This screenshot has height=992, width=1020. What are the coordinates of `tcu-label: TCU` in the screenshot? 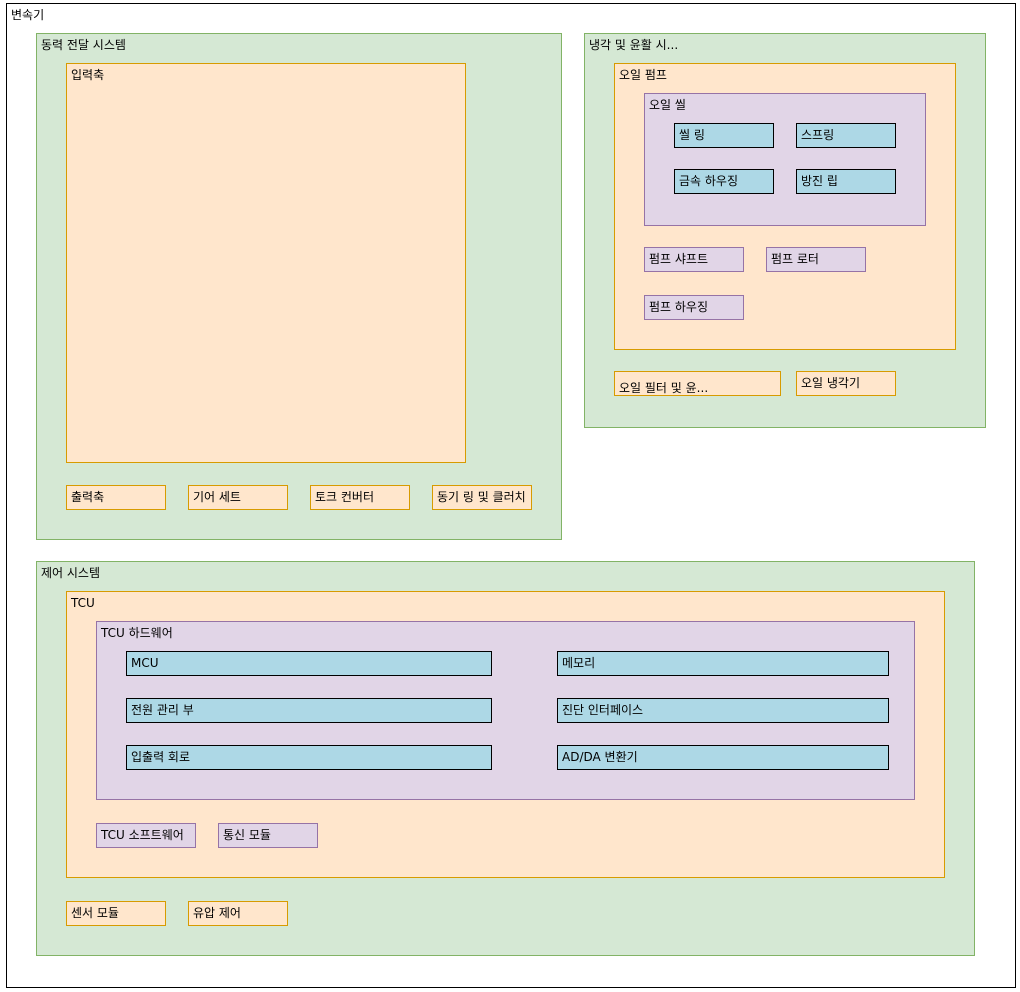 It's located at (83, 603).